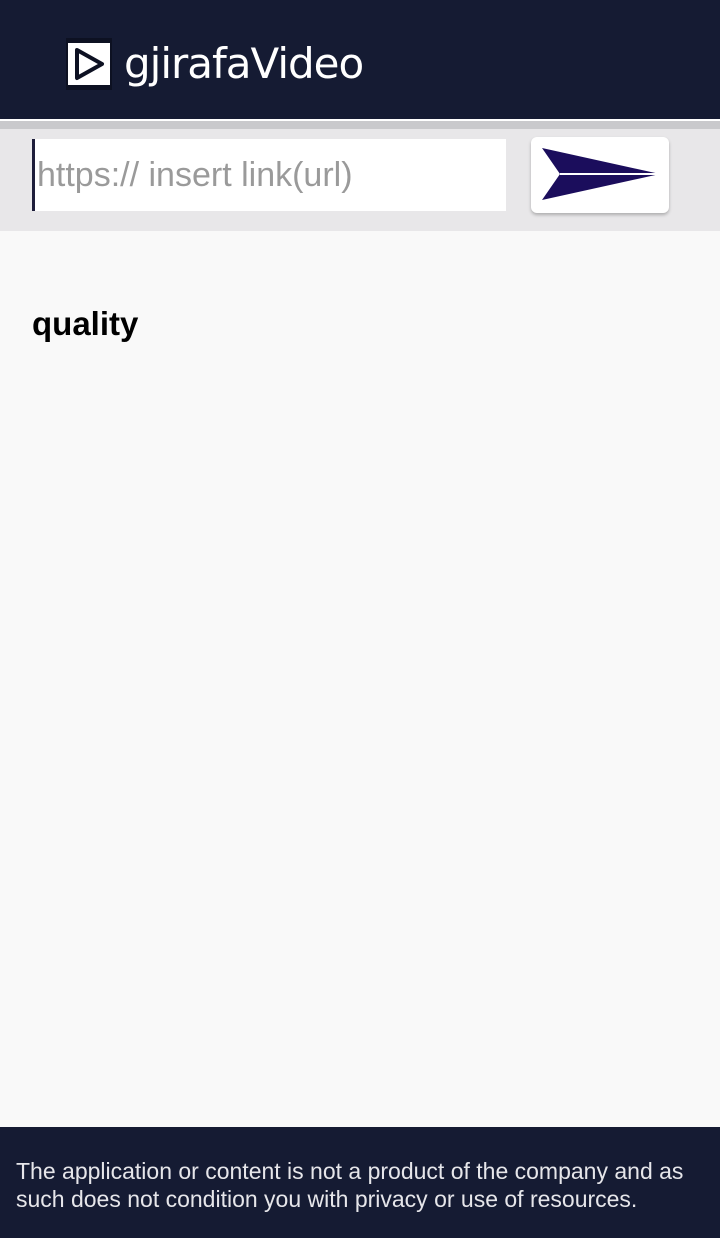 The width and height of the screenshot is (720, 1238). Describe the element at coordinates (269, 175) in the screenshot. I see `url-input` at that location.